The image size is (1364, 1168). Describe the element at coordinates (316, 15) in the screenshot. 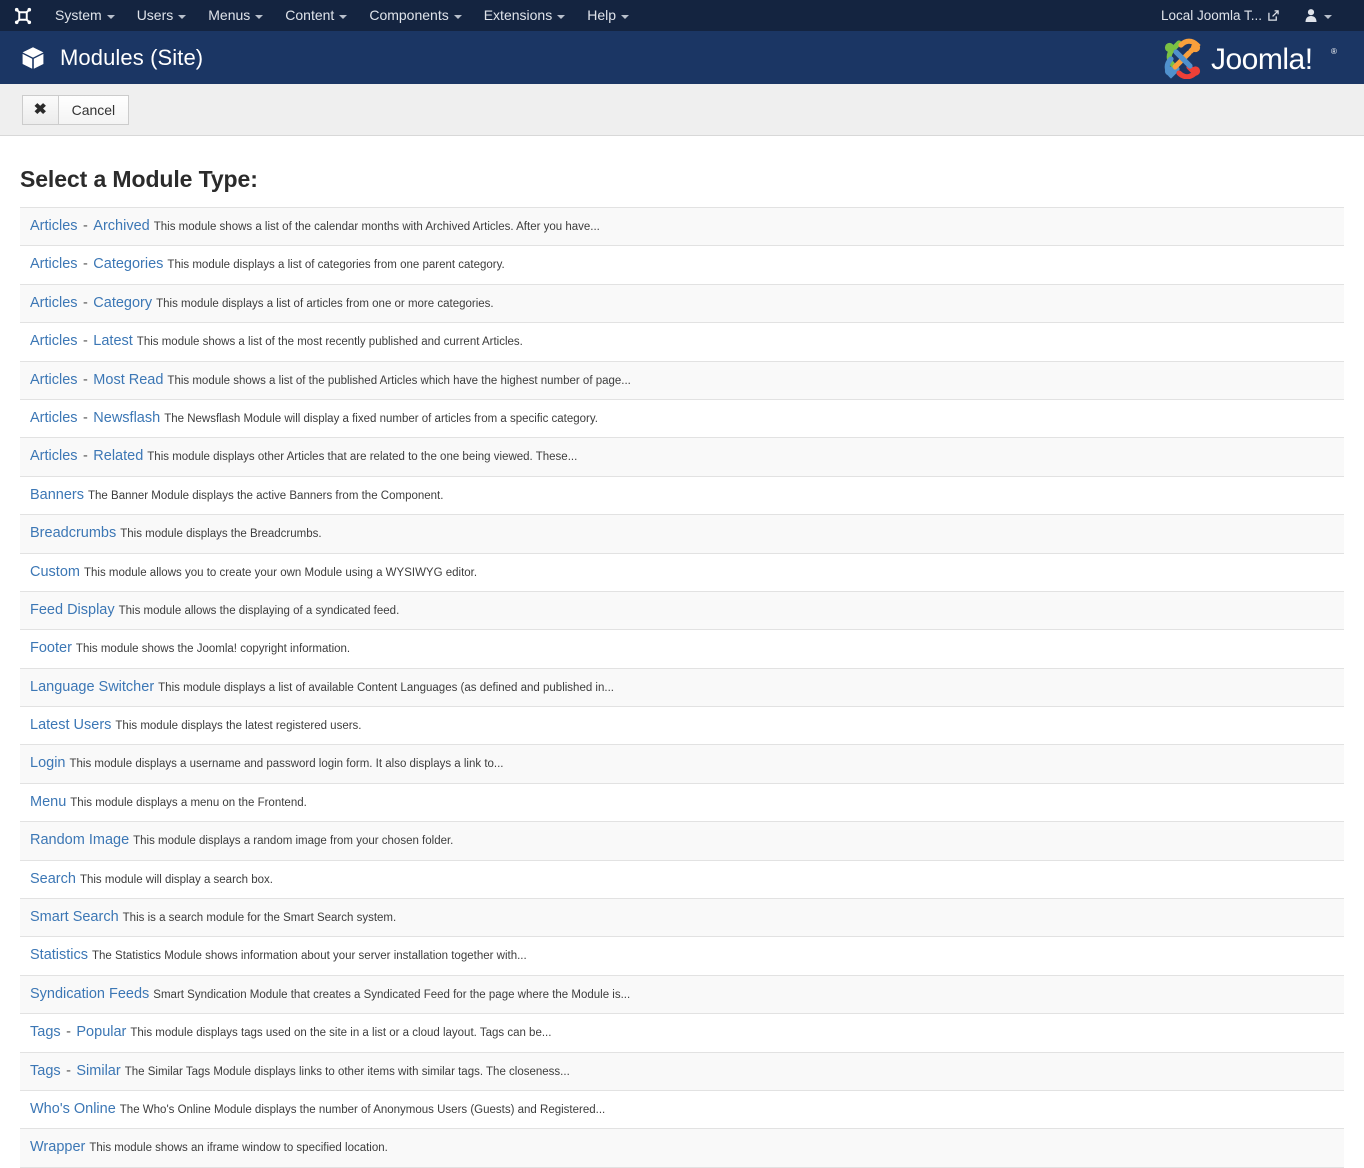

I see `nav-item-content: Content` at that location.